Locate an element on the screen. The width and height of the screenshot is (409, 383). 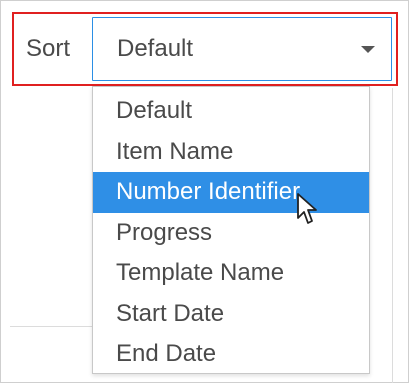
panel-divider-bottom is located at coordinates (52, 326).